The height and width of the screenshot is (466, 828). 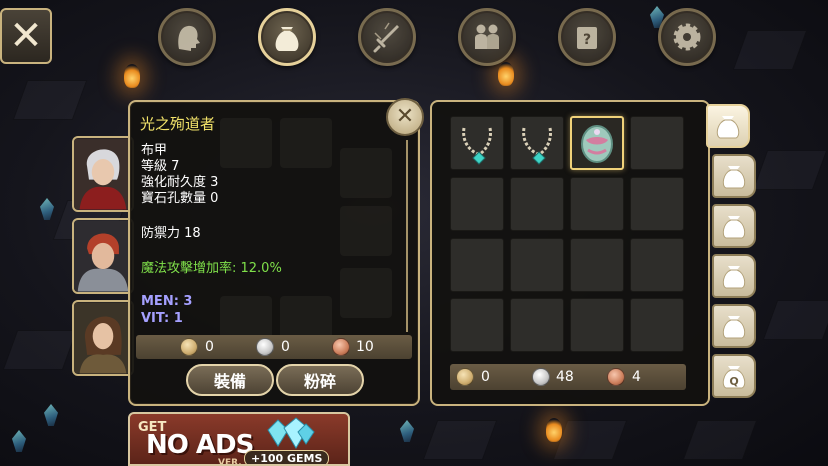 I want to click on head-icon, so click(x=189, y=38).